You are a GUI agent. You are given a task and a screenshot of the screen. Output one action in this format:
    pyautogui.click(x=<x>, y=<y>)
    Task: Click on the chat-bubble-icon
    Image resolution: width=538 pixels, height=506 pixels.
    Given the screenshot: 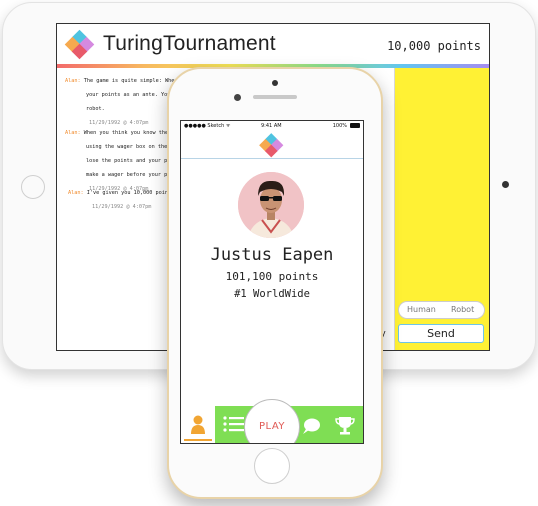 What is the action you would take?
    pyautogui.click(x=311, y=426)
    